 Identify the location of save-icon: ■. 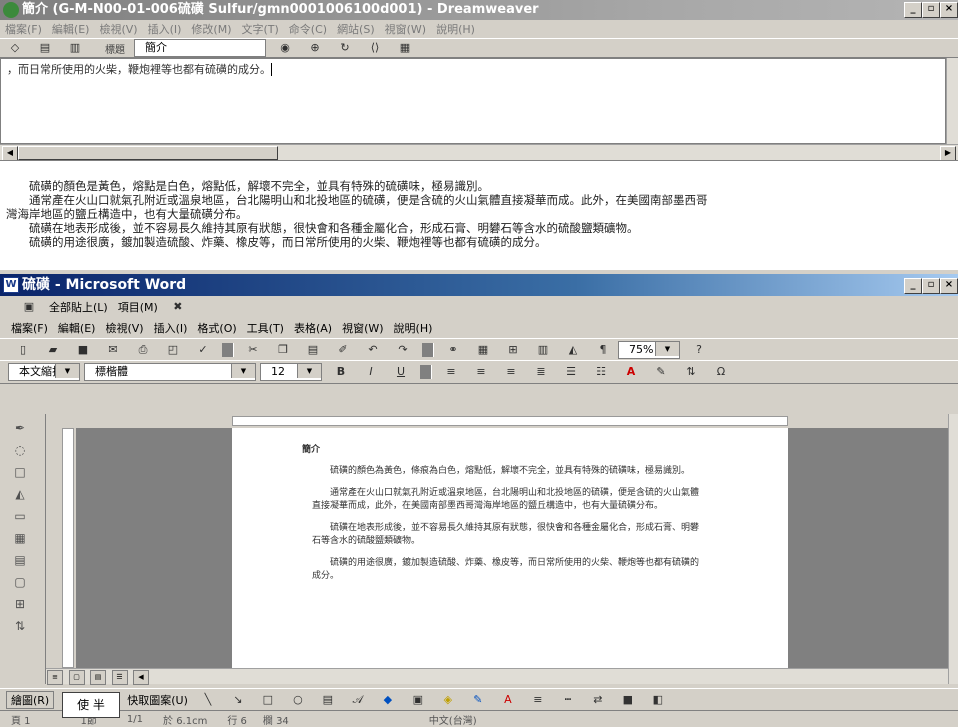
(83, 350).